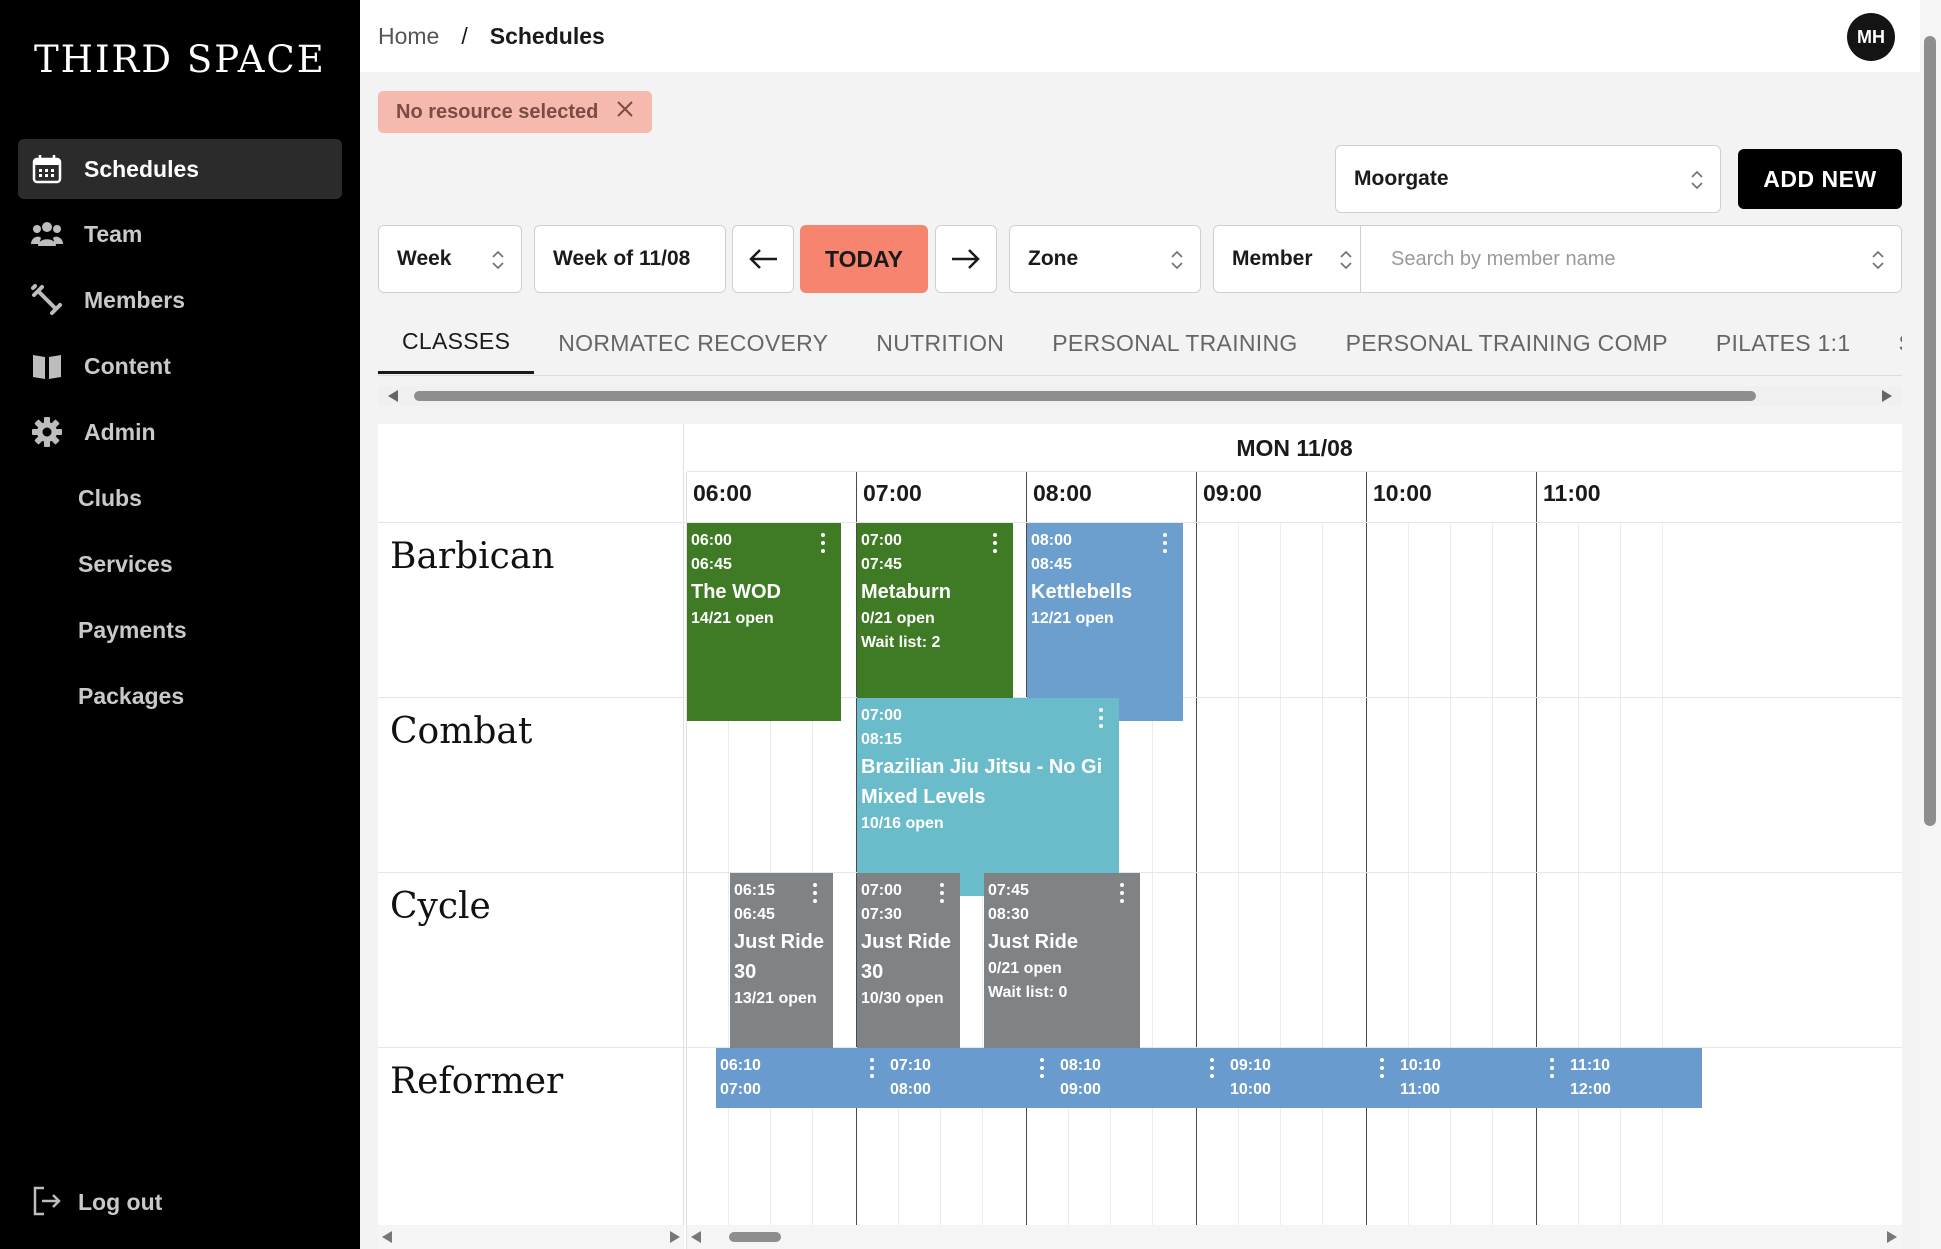  What do you see at coordinates (982, 767) in the screenshot?
I see `event-name: Brazilian Jiu Jitsu - No Gi` at bounding box center [982, 767].